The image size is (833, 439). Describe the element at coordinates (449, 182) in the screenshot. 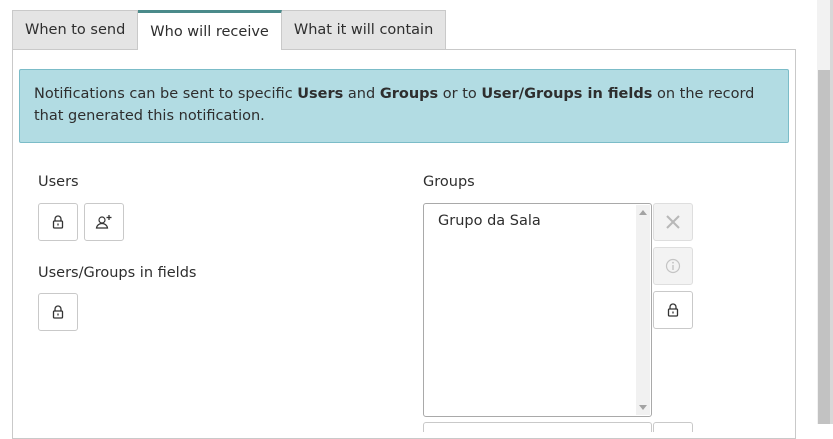

I see `groups-label: Groups` at that location.